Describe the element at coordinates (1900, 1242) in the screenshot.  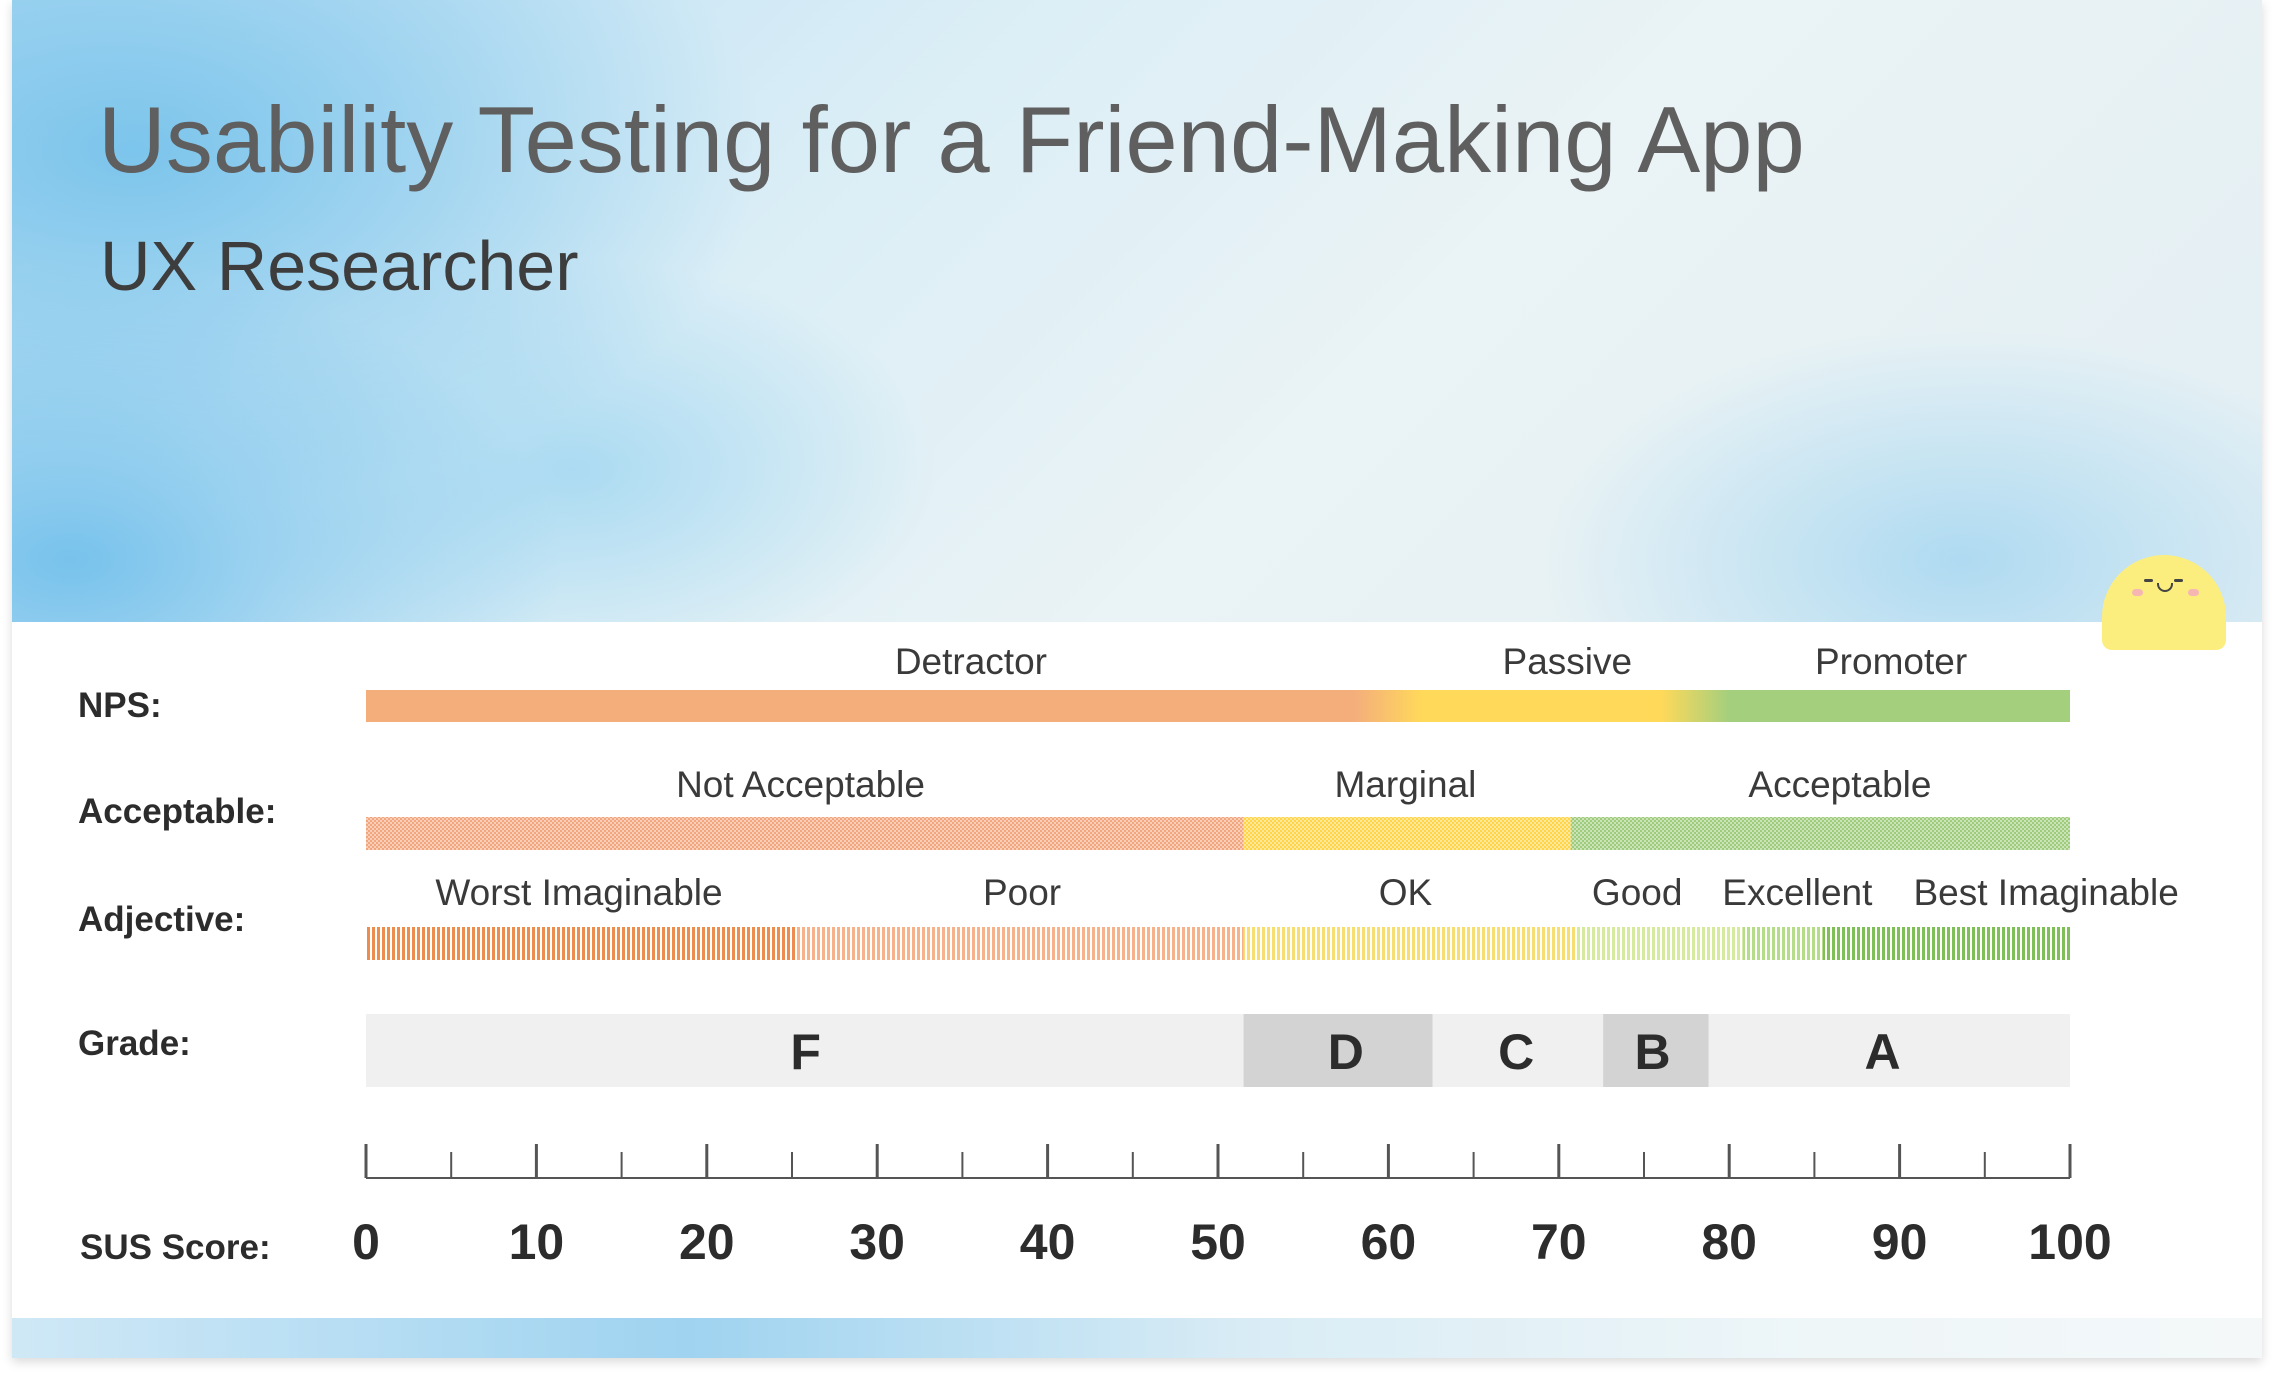
I see `tick-label-90: 90` at that location.